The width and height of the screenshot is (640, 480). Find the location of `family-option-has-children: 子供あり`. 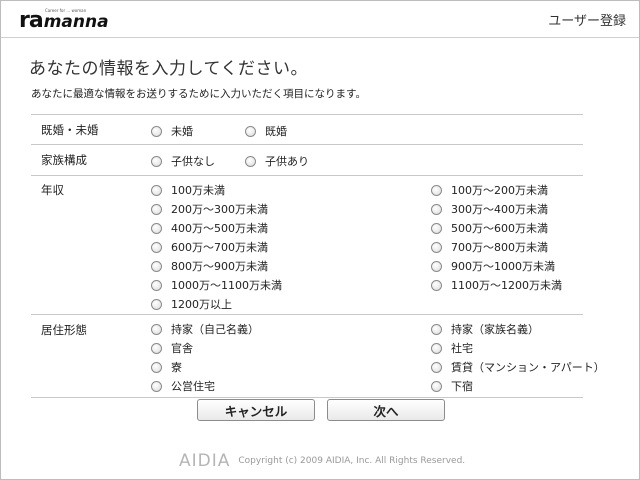

family-option-has-children: 子供あり is located at coordinates (277, 161).